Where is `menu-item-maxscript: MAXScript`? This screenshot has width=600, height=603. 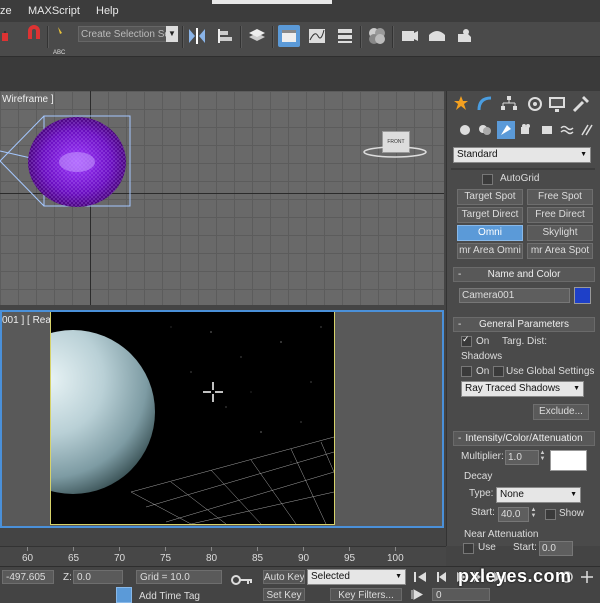
menu-item-maxscript: MAXScript is located at coordinates (54, 11).